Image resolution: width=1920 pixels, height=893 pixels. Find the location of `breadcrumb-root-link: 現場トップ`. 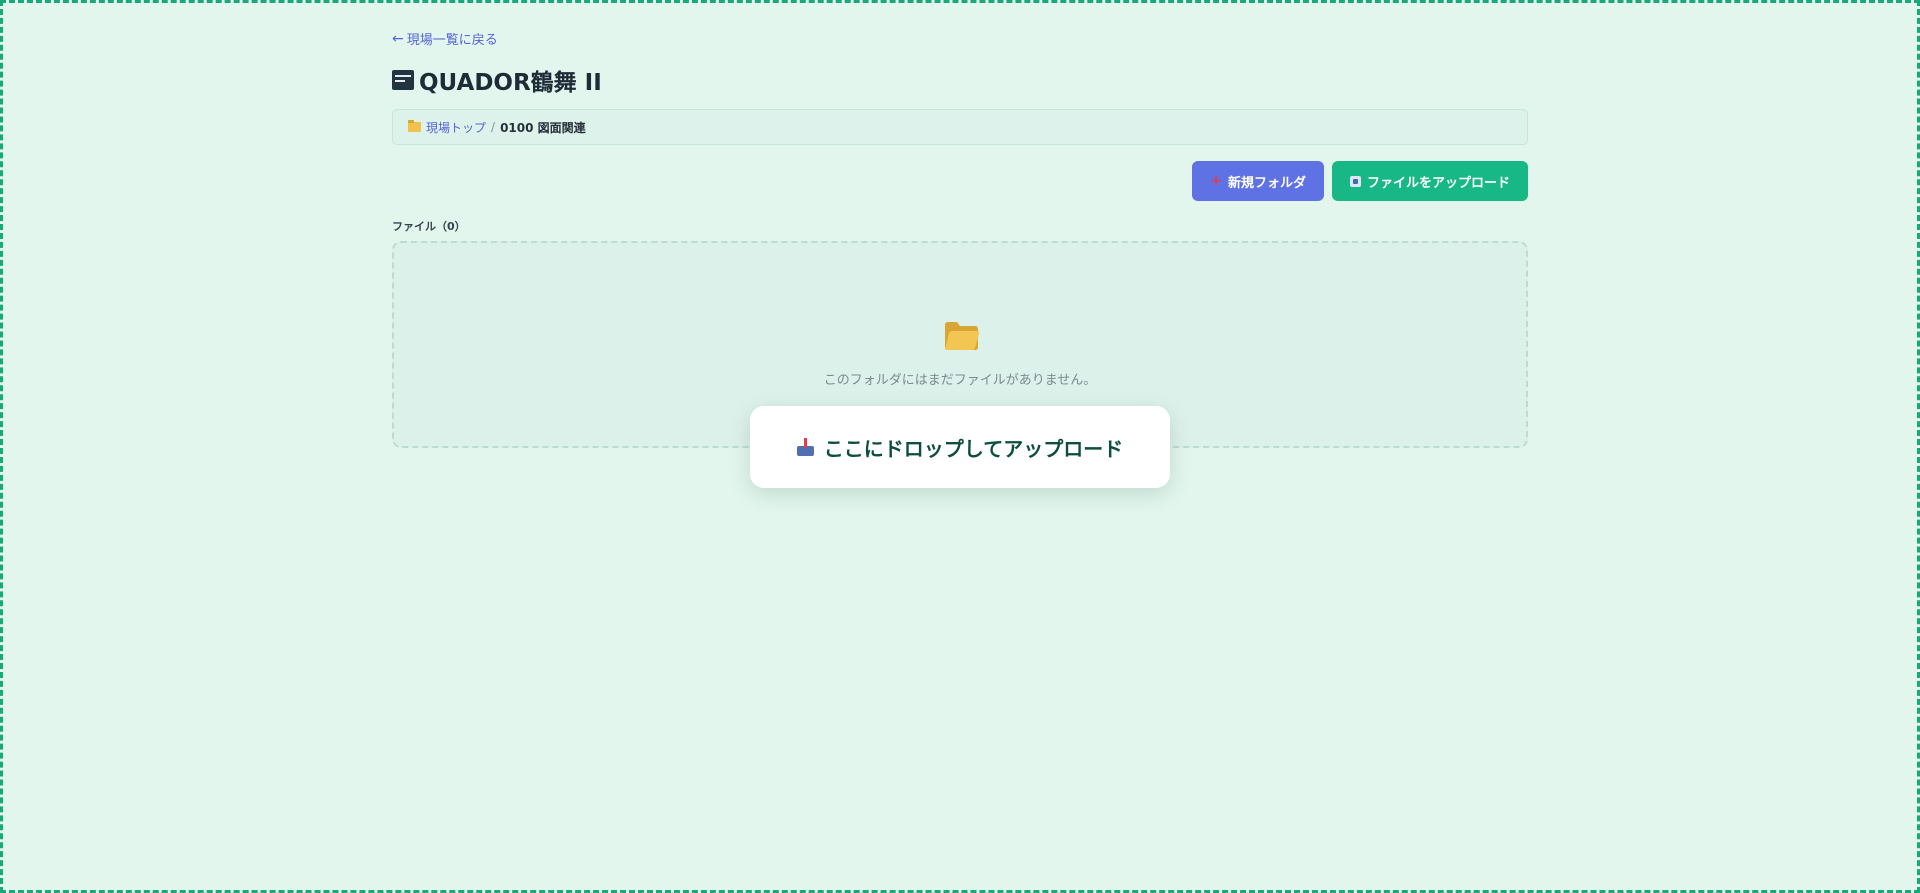

breadcrumb-root-link: 現場トップ is located at coordinates (456, 127).